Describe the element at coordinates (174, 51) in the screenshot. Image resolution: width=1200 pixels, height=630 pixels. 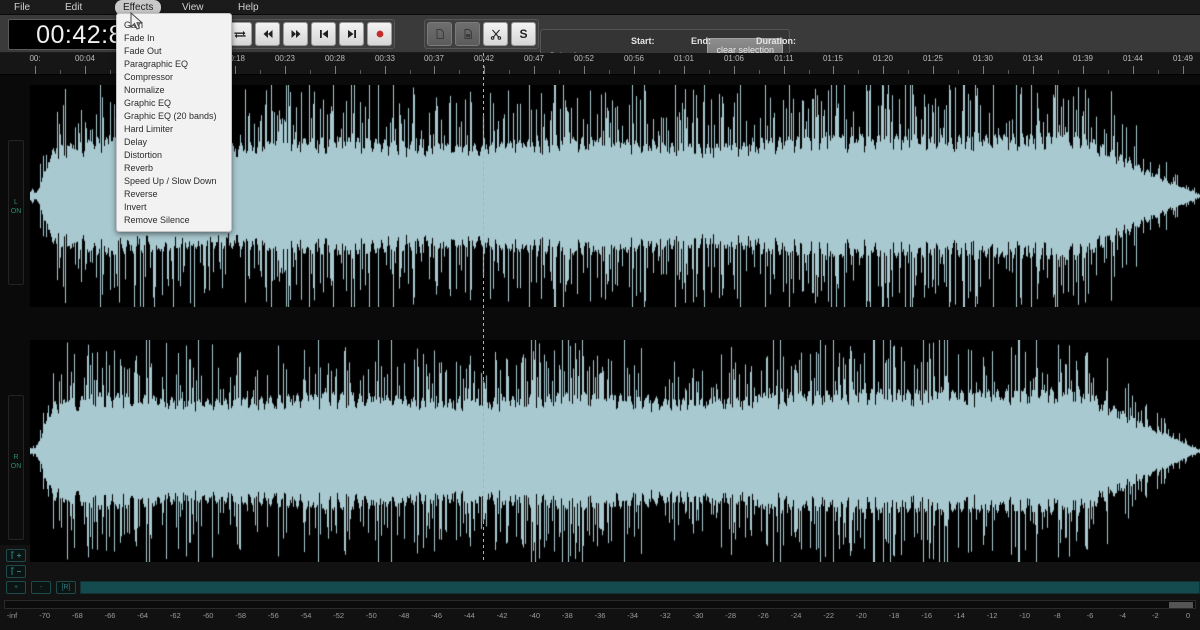
I see `effects-menu-item-fade-out: Fade Out` at that location.